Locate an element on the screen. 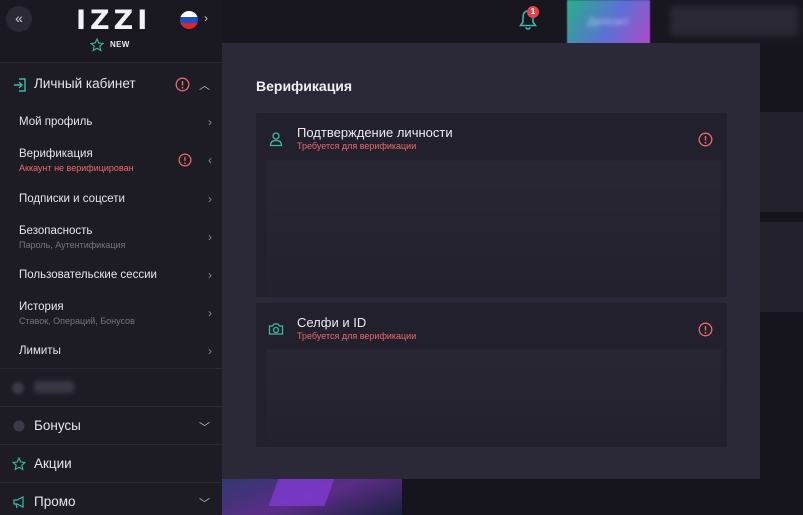 This screenshot has height=515, width=803. cashier-icon is located at coordinates (18, 388).